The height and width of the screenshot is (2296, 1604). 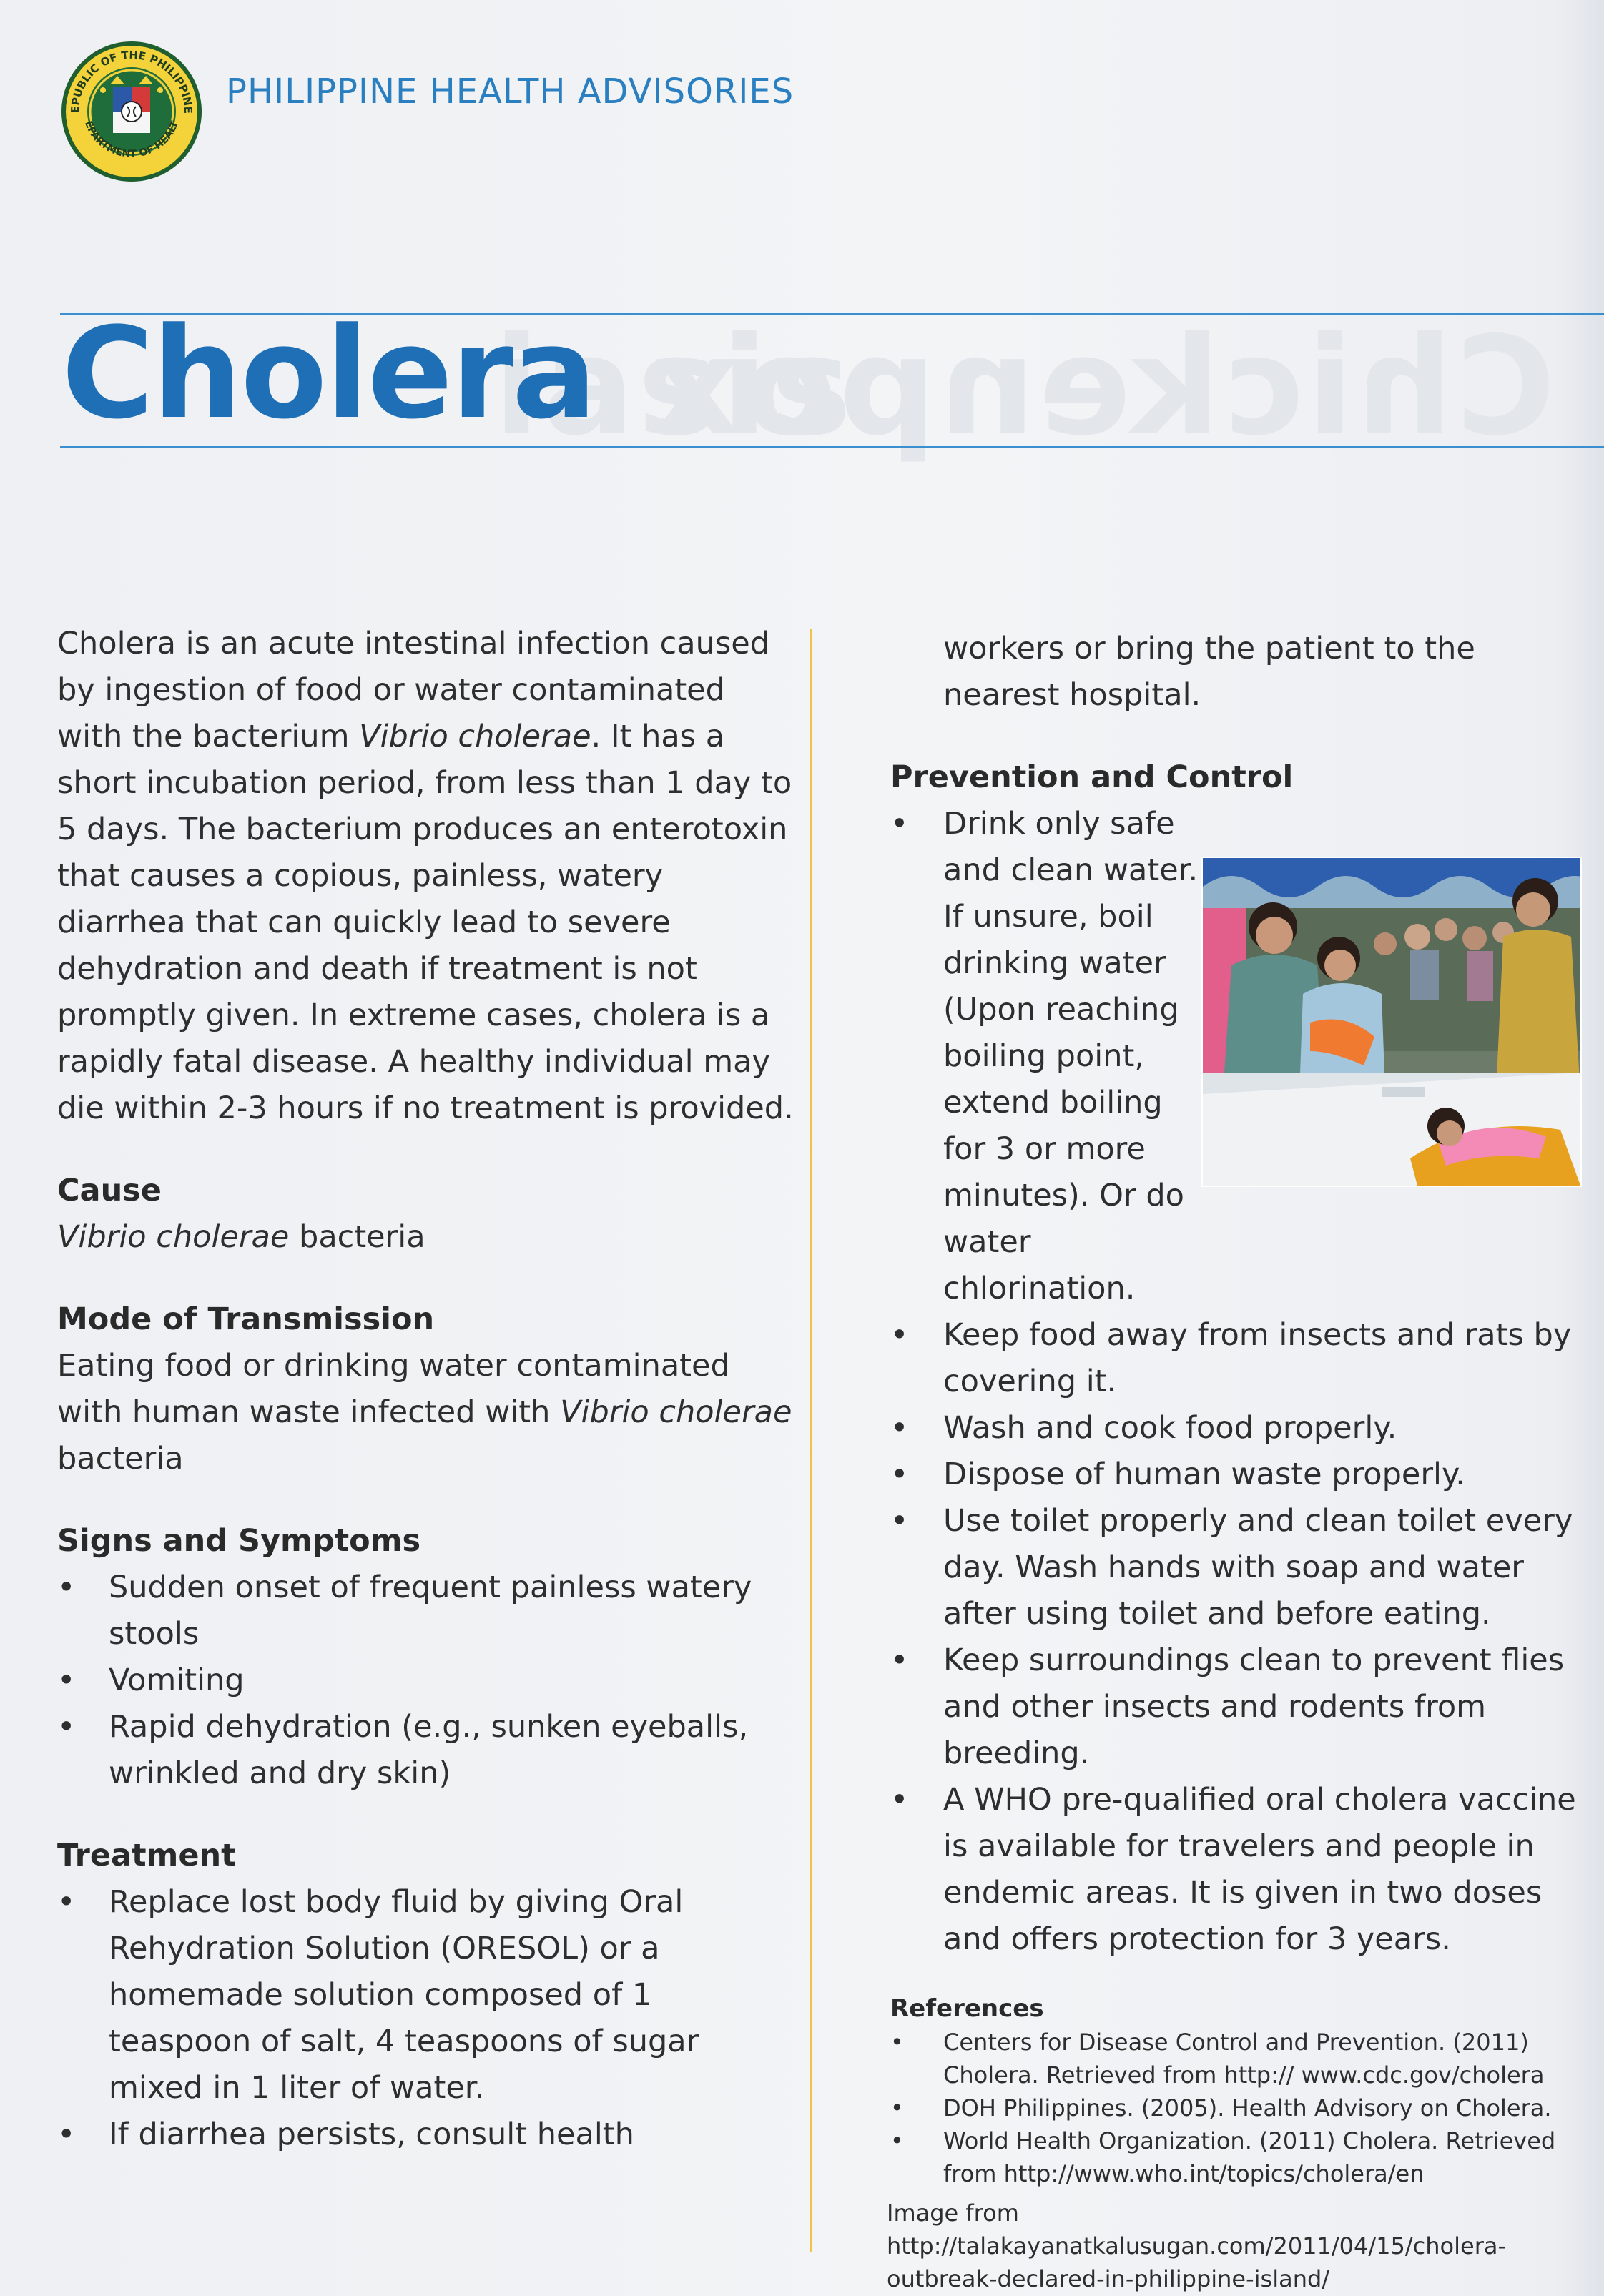 I want to click on symptoms-heading: Signs and Symptoms, so click(x=239, y=1541).